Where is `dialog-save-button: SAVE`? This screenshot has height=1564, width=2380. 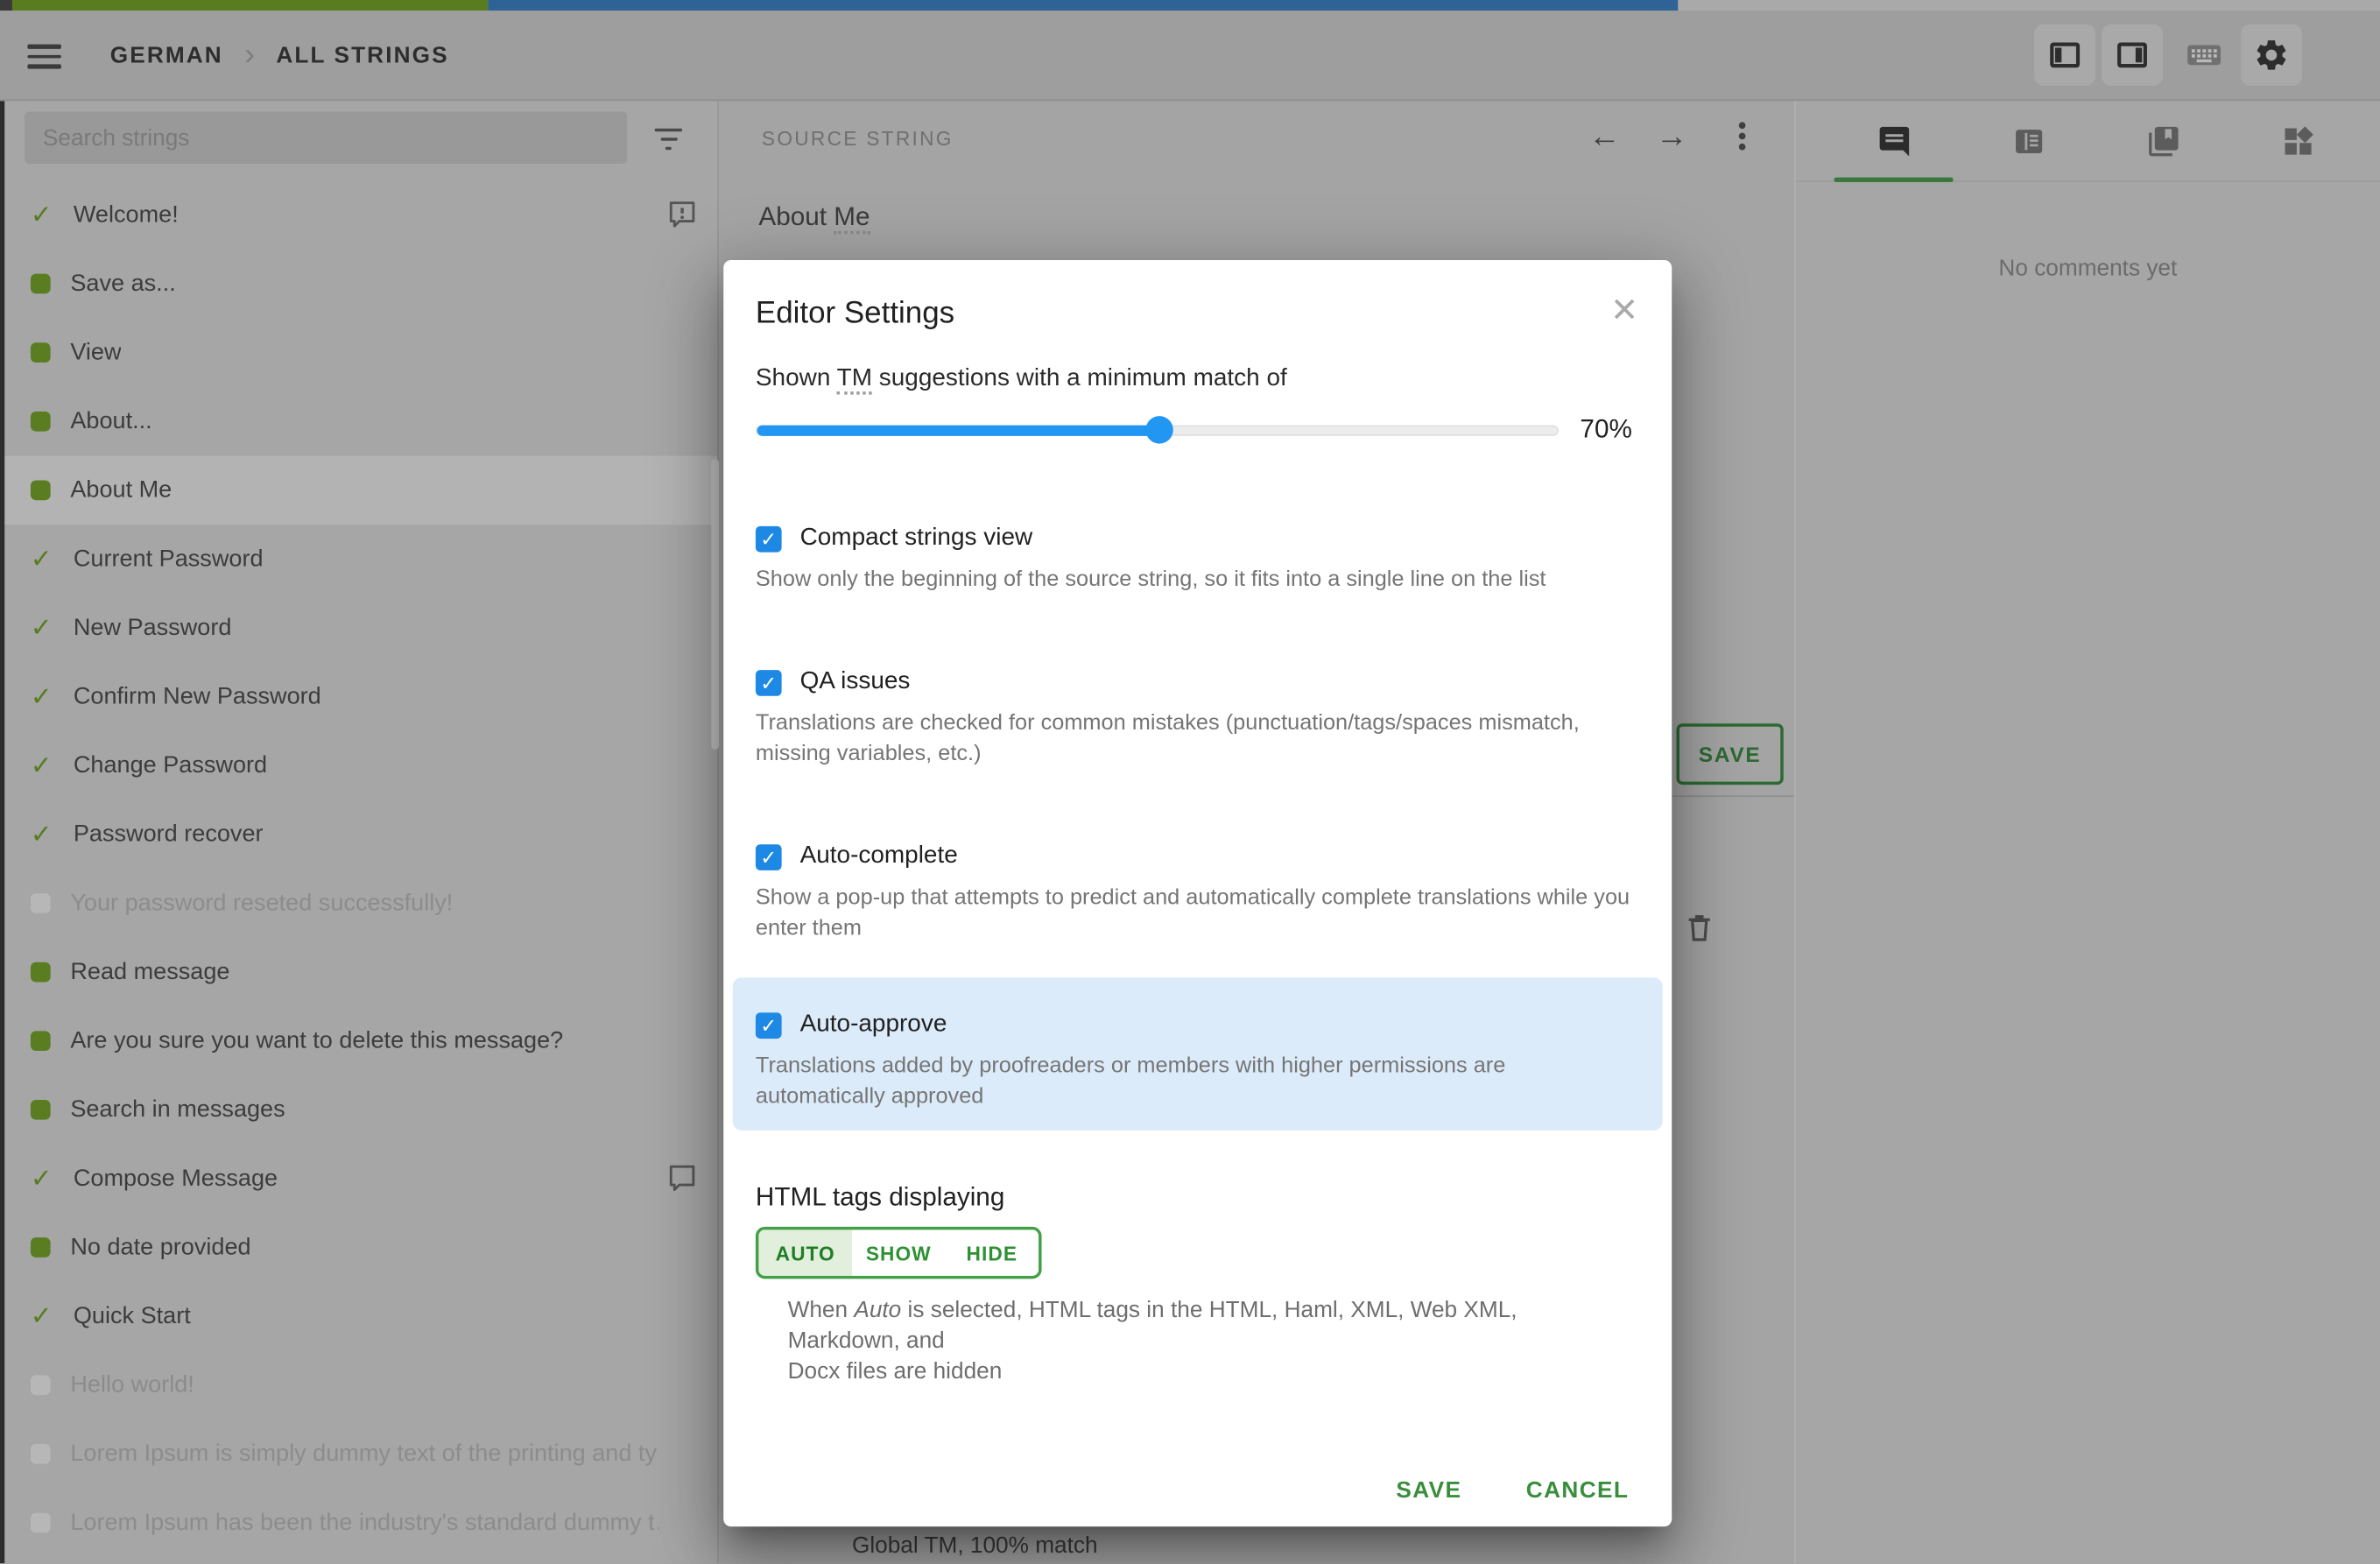 dialog-save-button: SAVE is located at coordinates (1428, 1490).